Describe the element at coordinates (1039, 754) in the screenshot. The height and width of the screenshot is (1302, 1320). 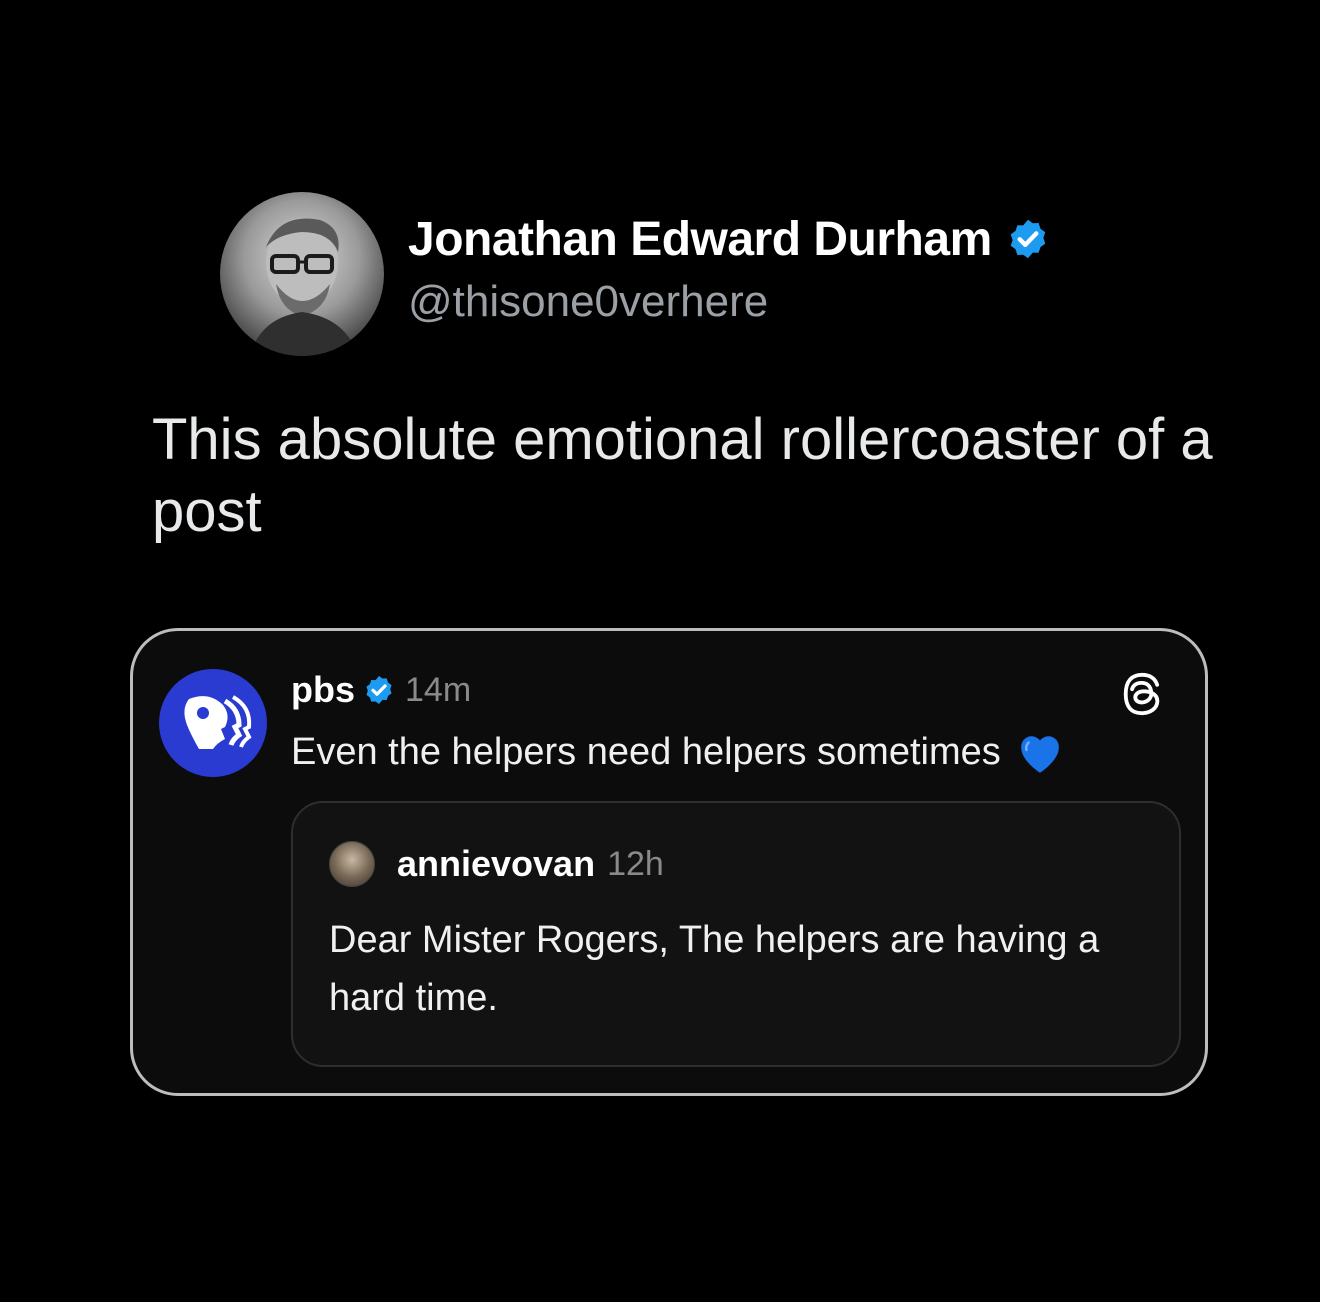
I see `blue-heart-icon` at that location.